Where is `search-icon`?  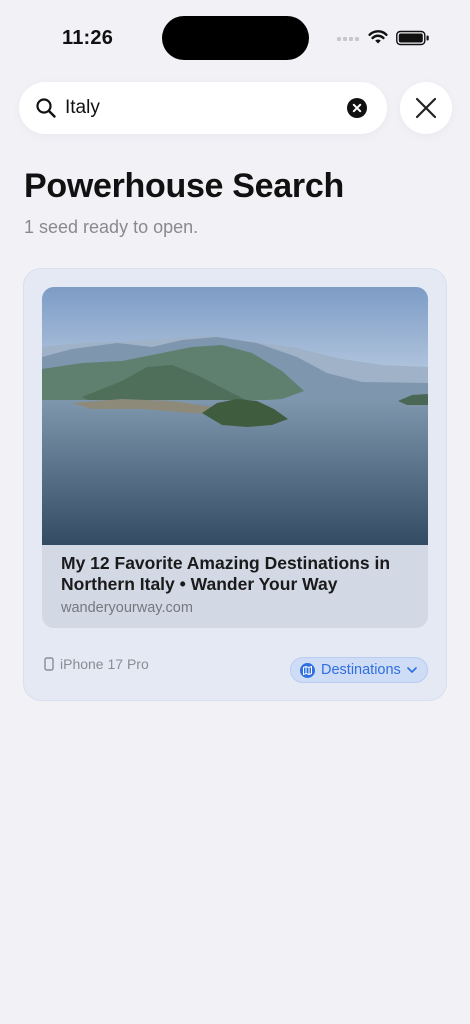 search-icon is located at coordinates (46, 108).